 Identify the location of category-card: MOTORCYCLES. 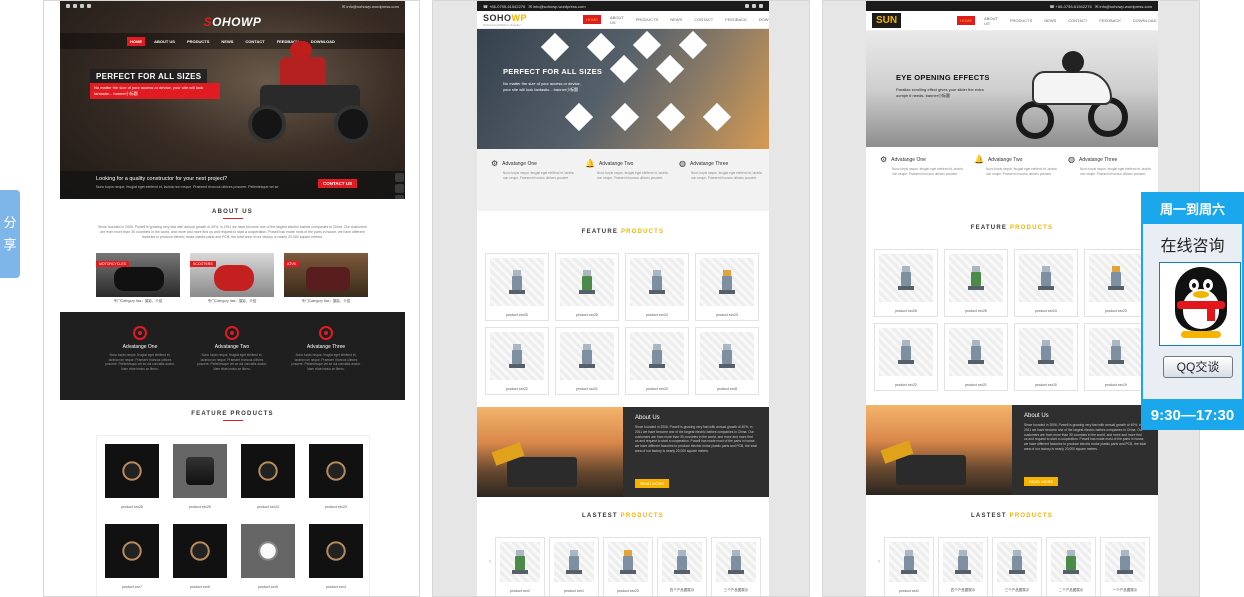
(138, 275).